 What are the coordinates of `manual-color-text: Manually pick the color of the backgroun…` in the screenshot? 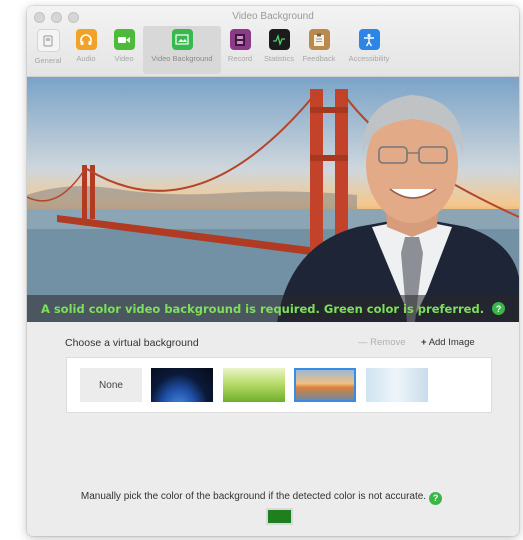 It's located at (253, 496).